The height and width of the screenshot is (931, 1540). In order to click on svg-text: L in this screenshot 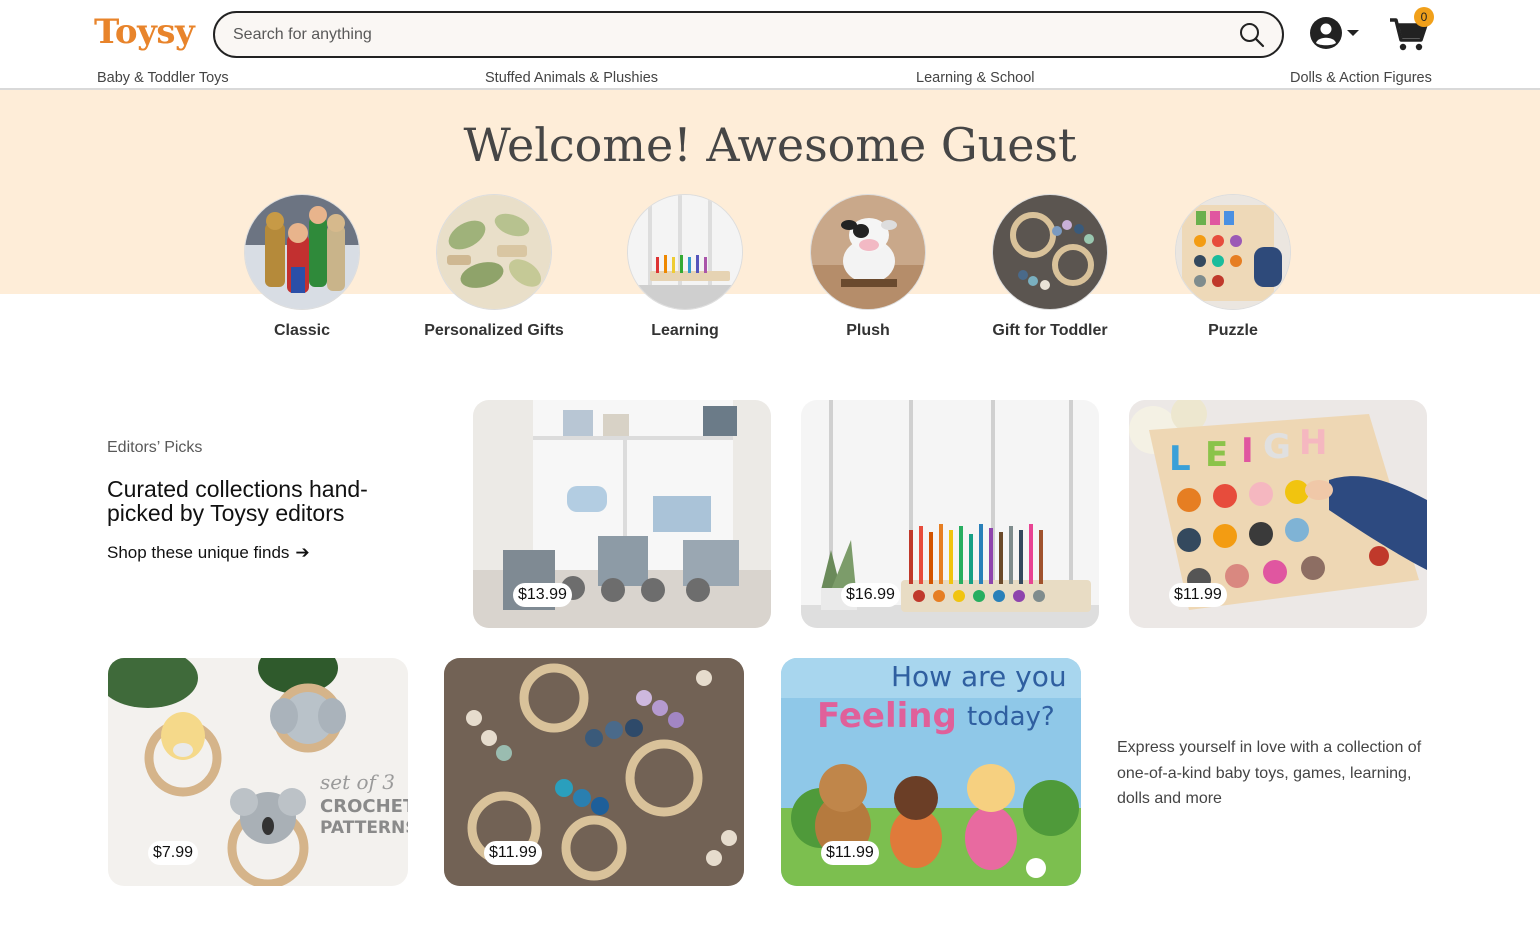, I will do `click(1180, 459)`.